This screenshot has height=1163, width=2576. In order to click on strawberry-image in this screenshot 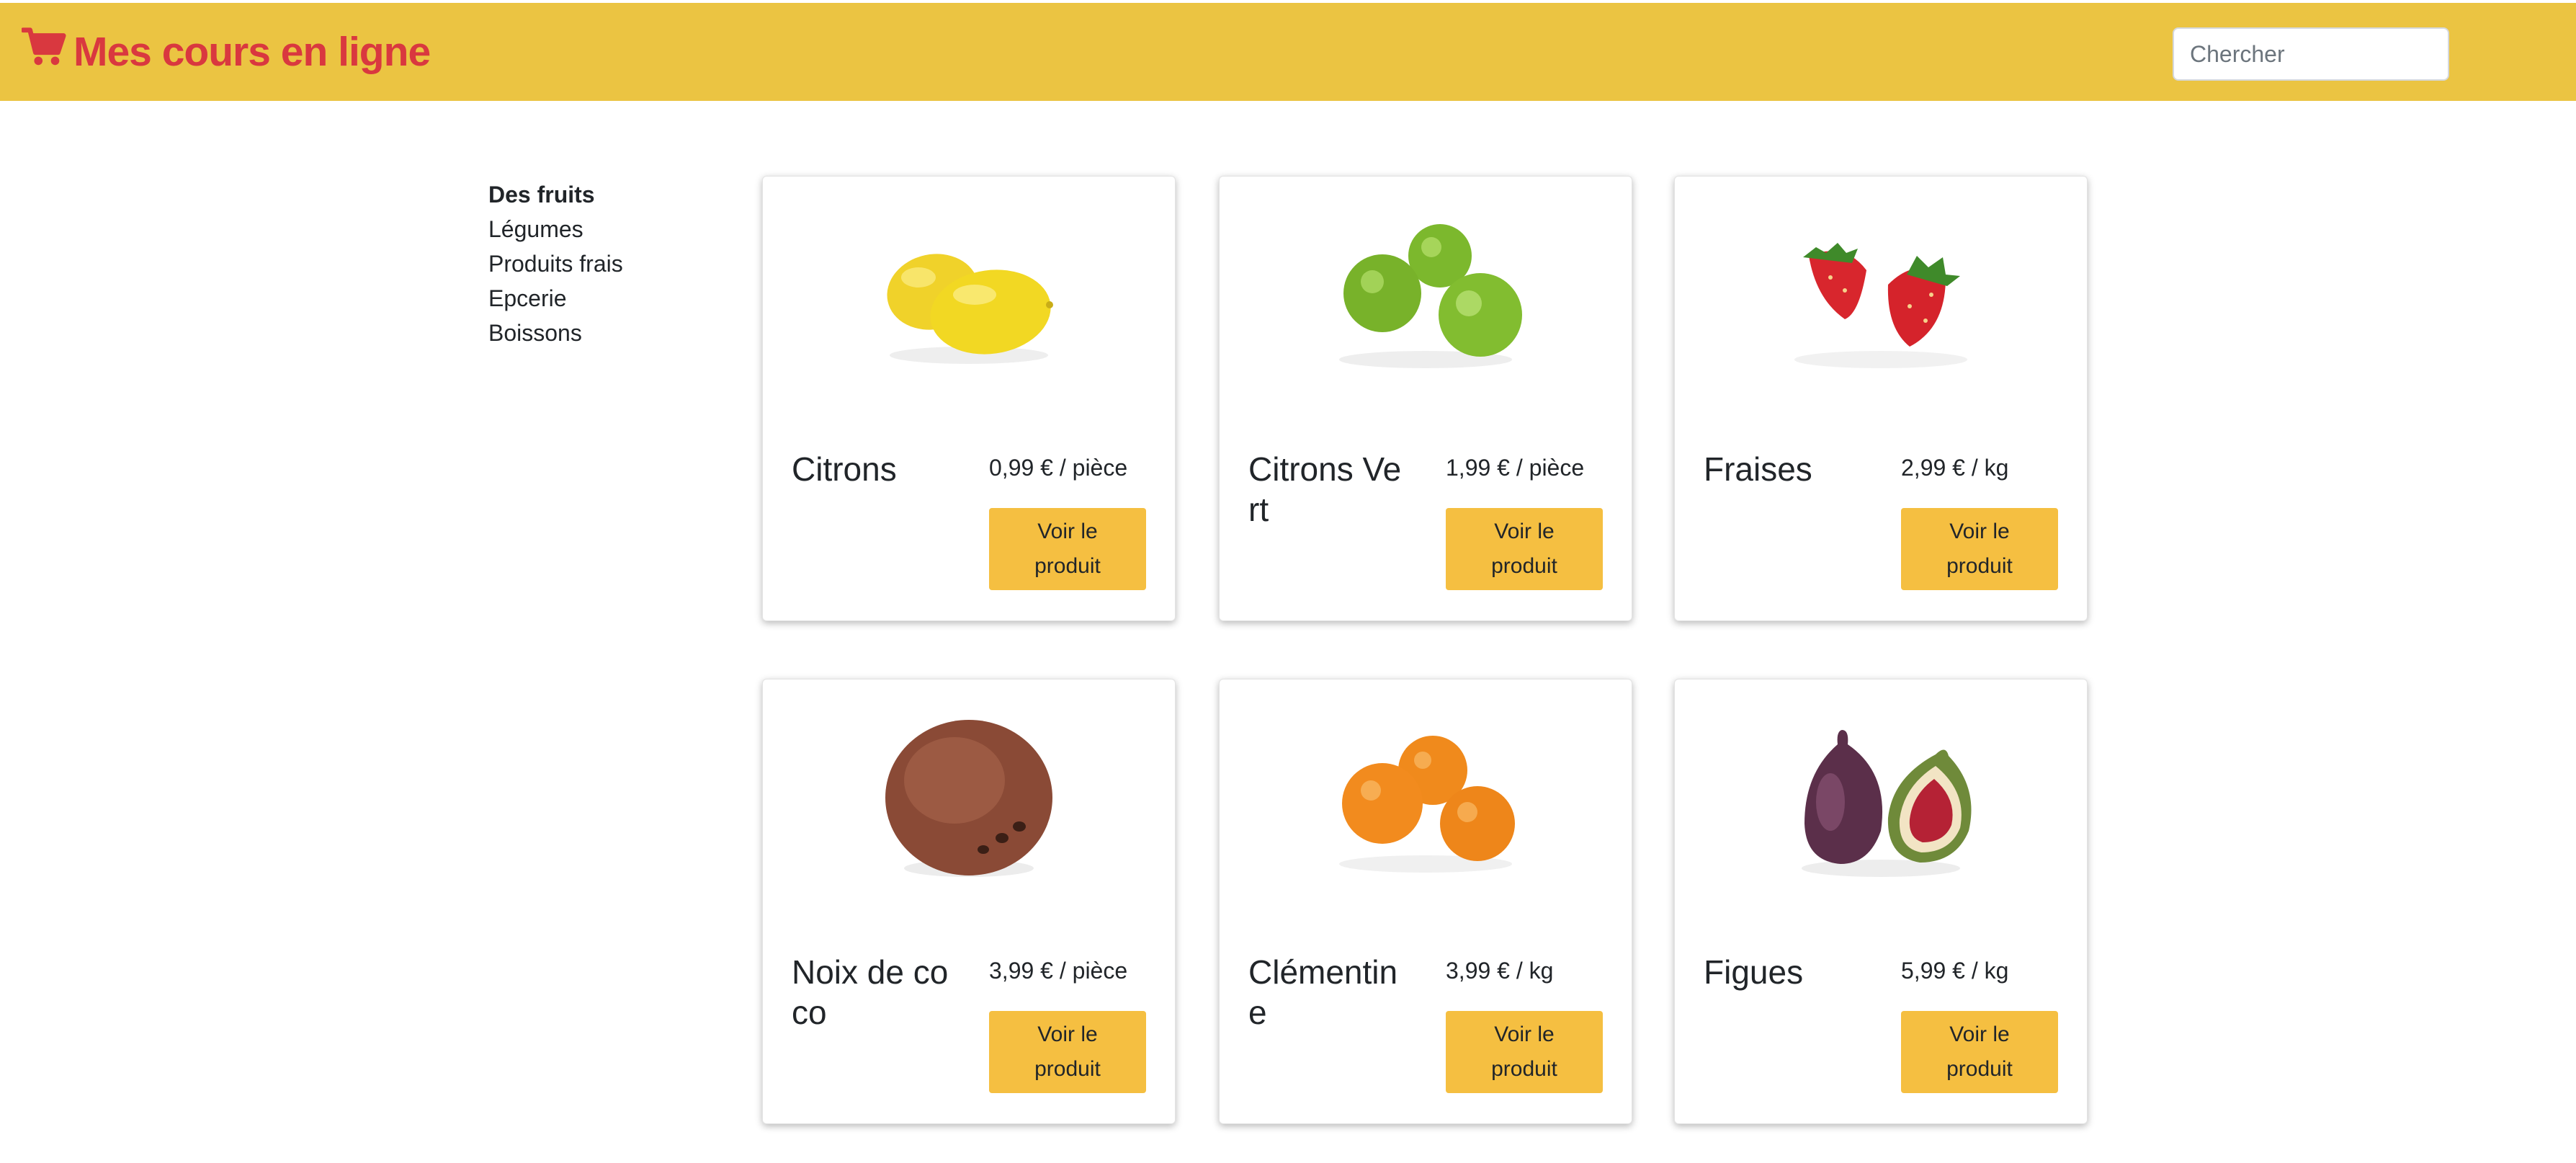, I will do `click(1881, 291)`.